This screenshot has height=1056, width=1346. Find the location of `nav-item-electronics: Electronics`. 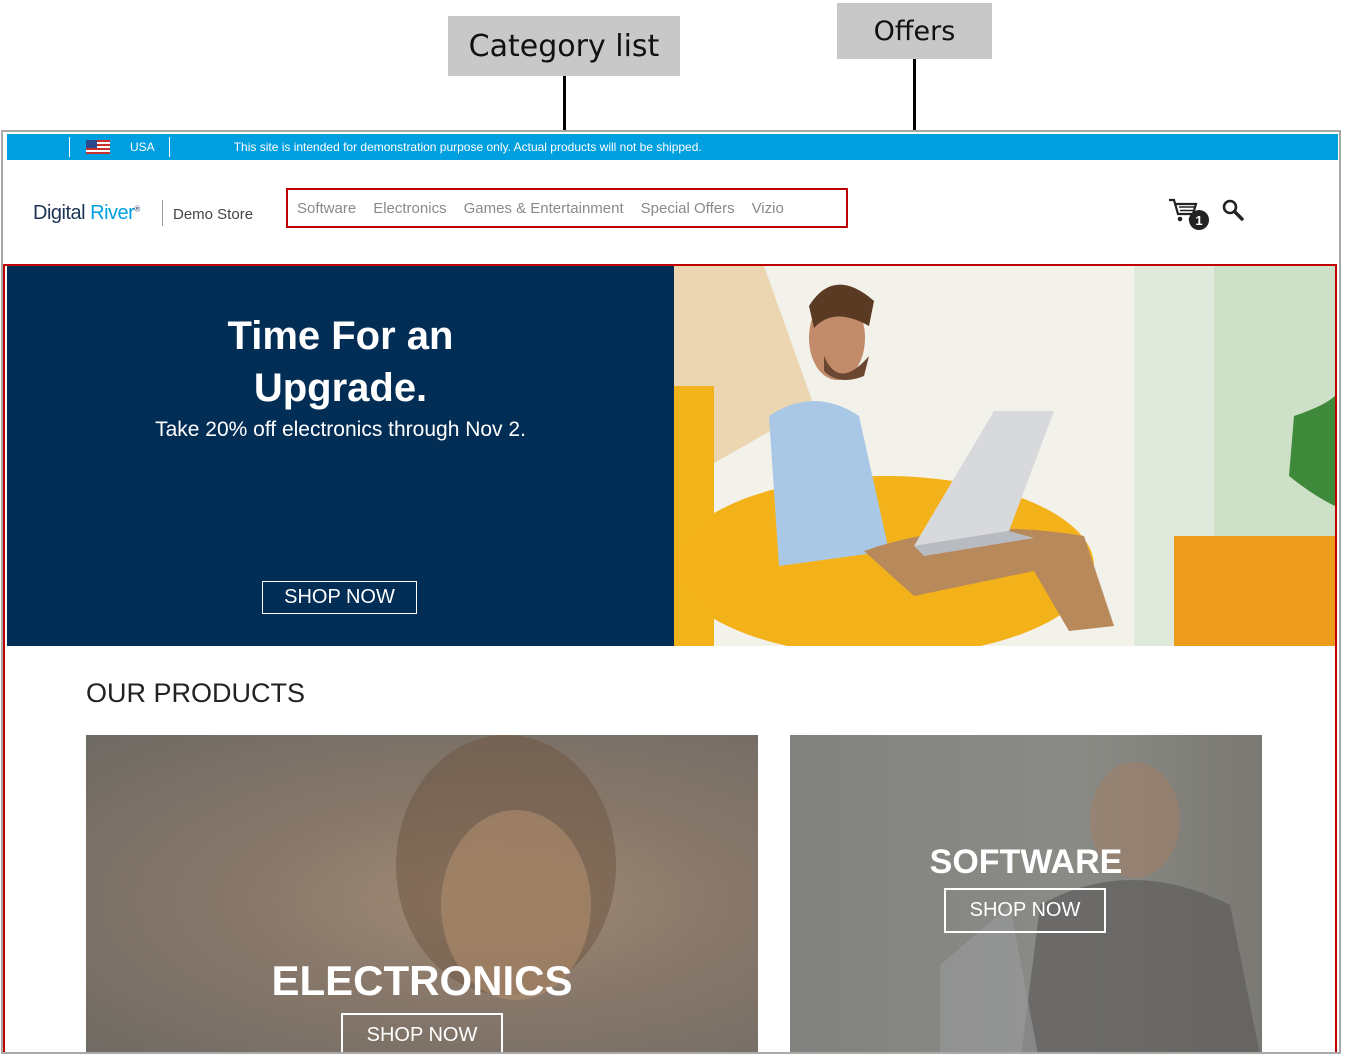

nav-item-electronics: Electronics is located at coordinates (409, 208).